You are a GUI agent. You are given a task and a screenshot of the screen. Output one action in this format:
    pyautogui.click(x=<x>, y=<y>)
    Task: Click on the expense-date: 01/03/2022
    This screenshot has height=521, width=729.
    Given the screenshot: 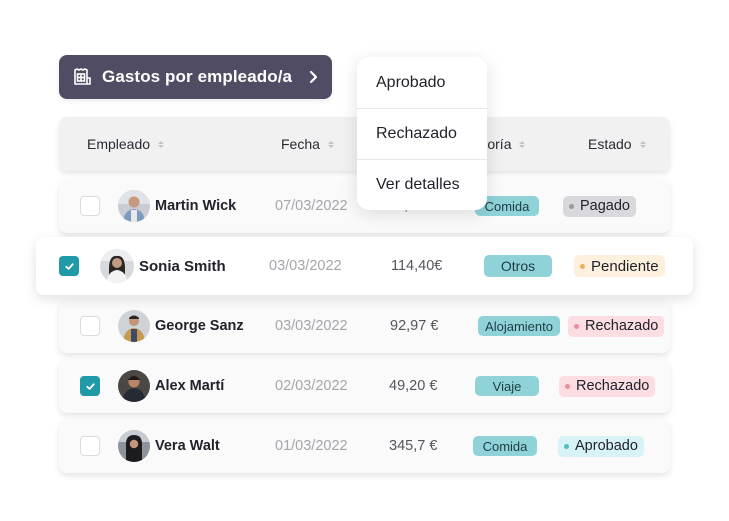 What is the action you would take?
    pyautogui.click(x=311, y=446)
    